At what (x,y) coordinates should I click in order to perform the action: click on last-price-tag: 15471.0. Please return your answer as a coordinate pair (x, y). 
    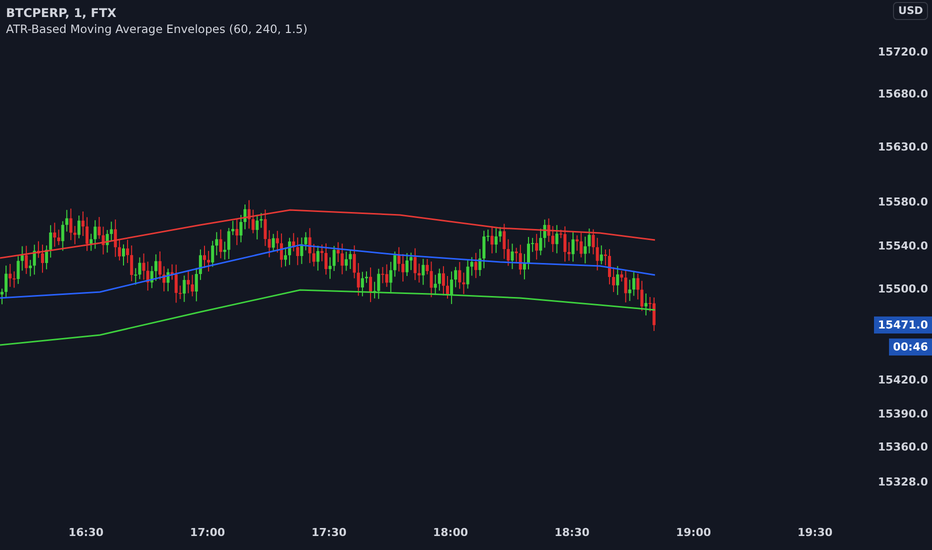
    Looking at the image, I should click on (903, 325).